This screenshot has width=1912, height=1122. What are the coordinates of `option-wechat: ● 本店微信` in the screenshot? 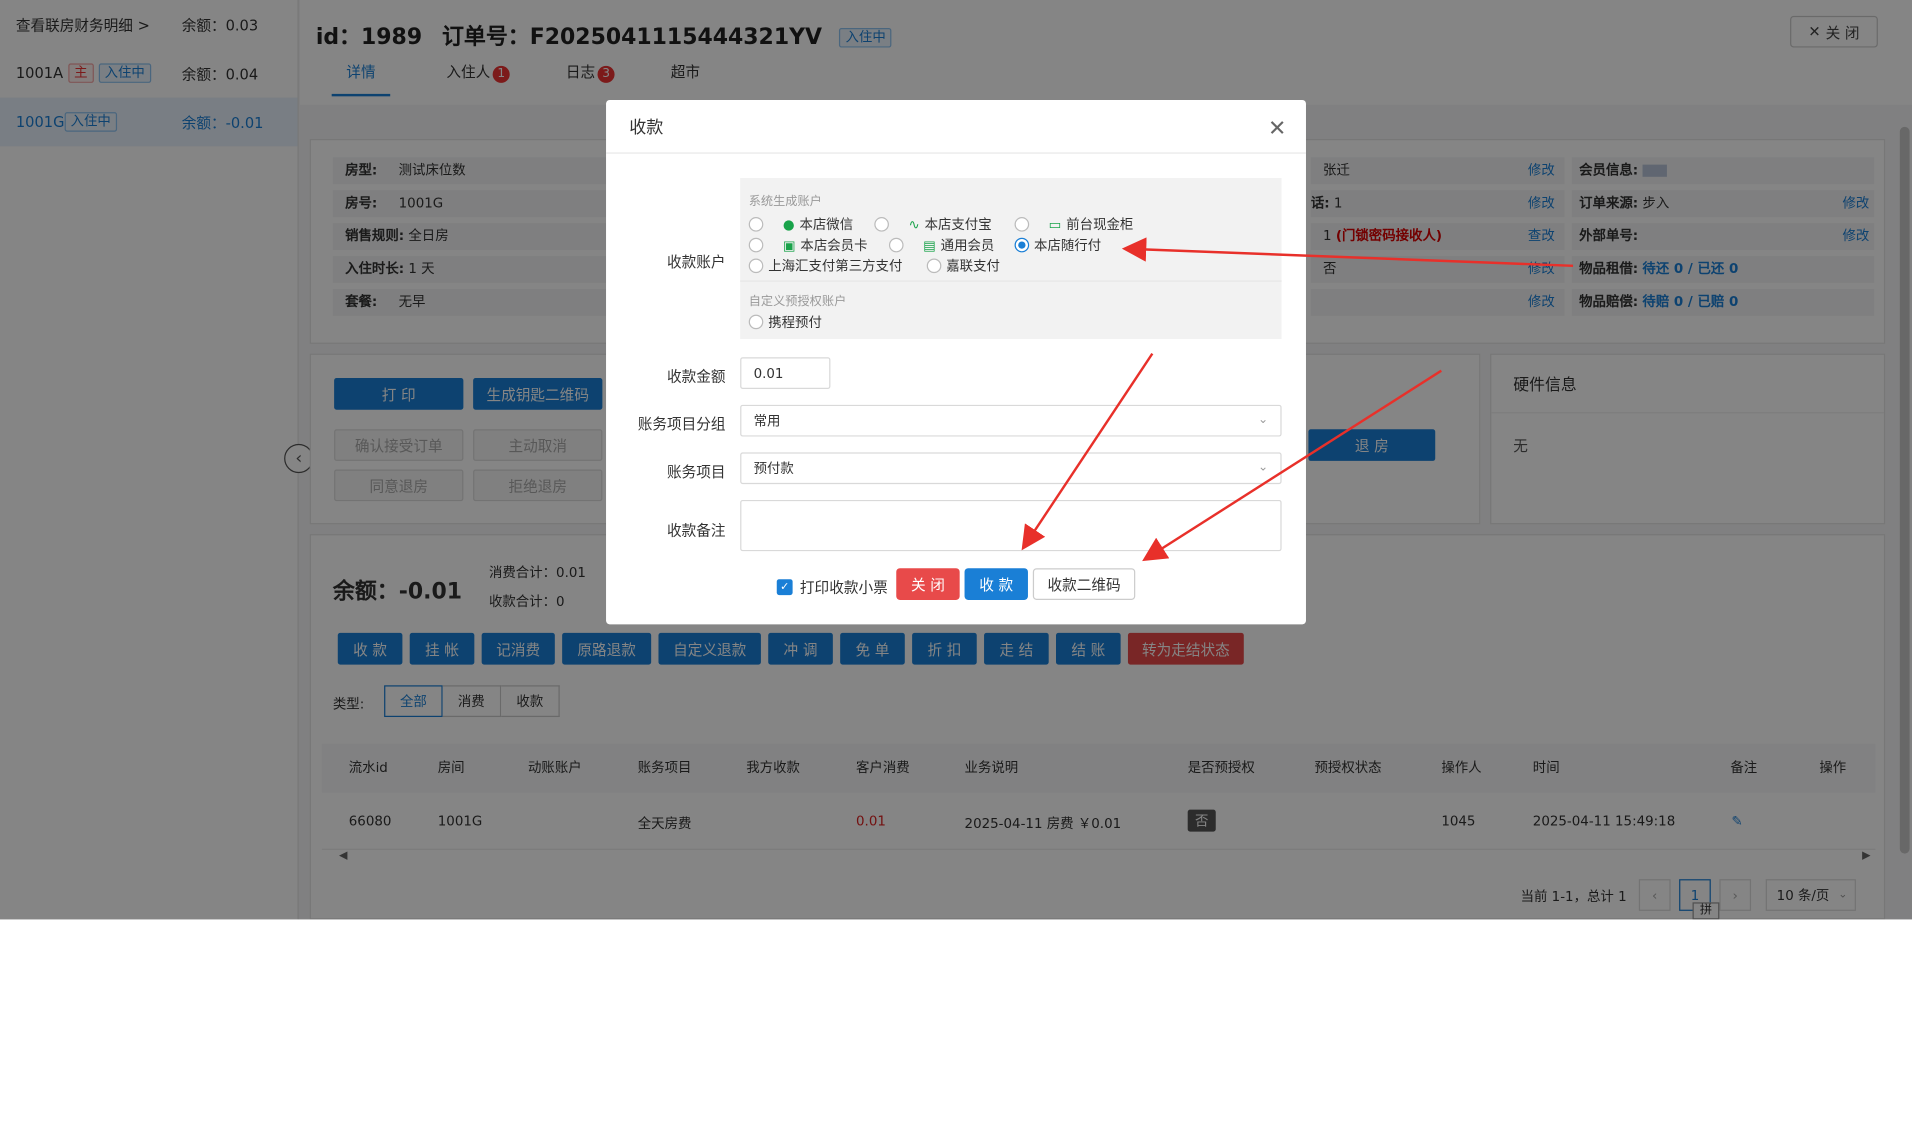 It's located at (800, 225).